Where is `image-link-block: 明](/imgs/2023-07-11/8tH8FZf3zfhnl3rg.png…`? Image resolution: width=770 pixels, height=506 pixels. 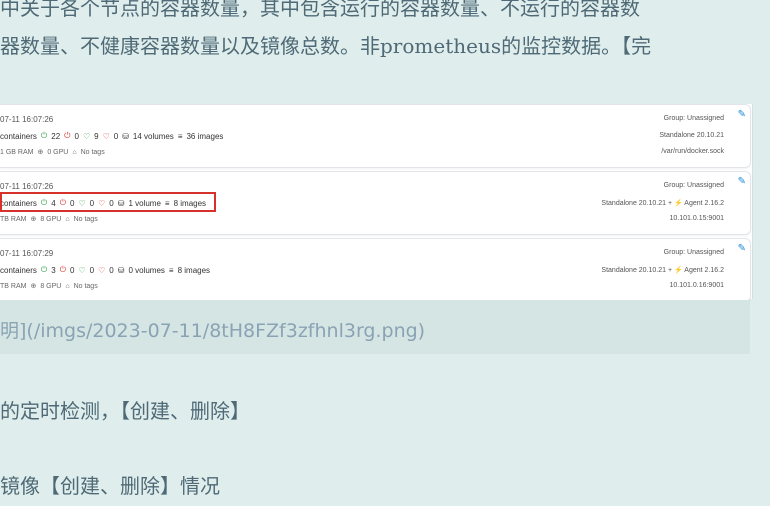 image-link-block: 明](/imgs/2023-07-11/8tH8FZf3zfhnl3rg.png… is located at coordinates (375, 327).